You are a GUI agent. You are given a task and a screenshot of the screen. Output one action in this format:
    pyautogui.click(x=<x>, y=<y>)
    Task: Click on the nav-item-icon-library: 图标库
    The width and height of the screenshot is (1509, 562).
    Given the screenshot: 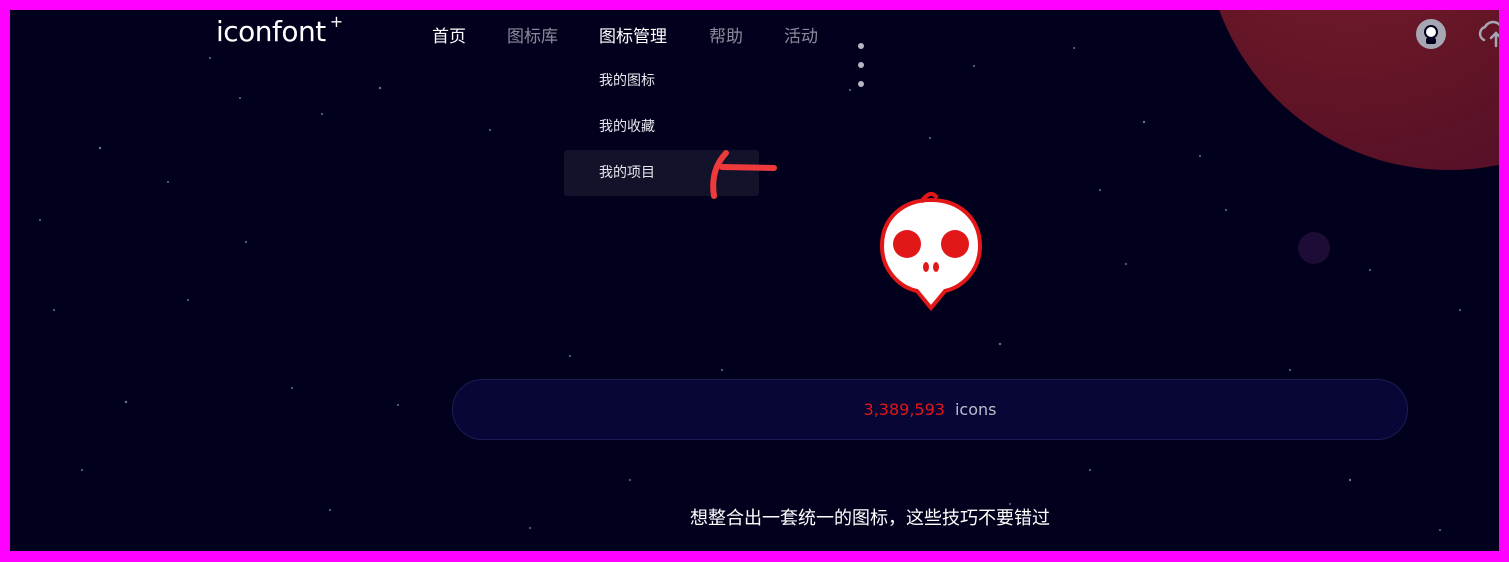 What is the action you would take?
    pyautogui.click(x=532, y=34)
    